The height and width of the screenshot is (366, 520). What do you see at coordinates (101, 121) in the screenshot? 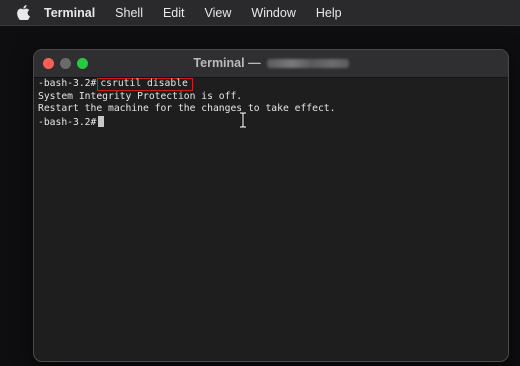
I see `text-cursor` at bounding box center [101, 121].